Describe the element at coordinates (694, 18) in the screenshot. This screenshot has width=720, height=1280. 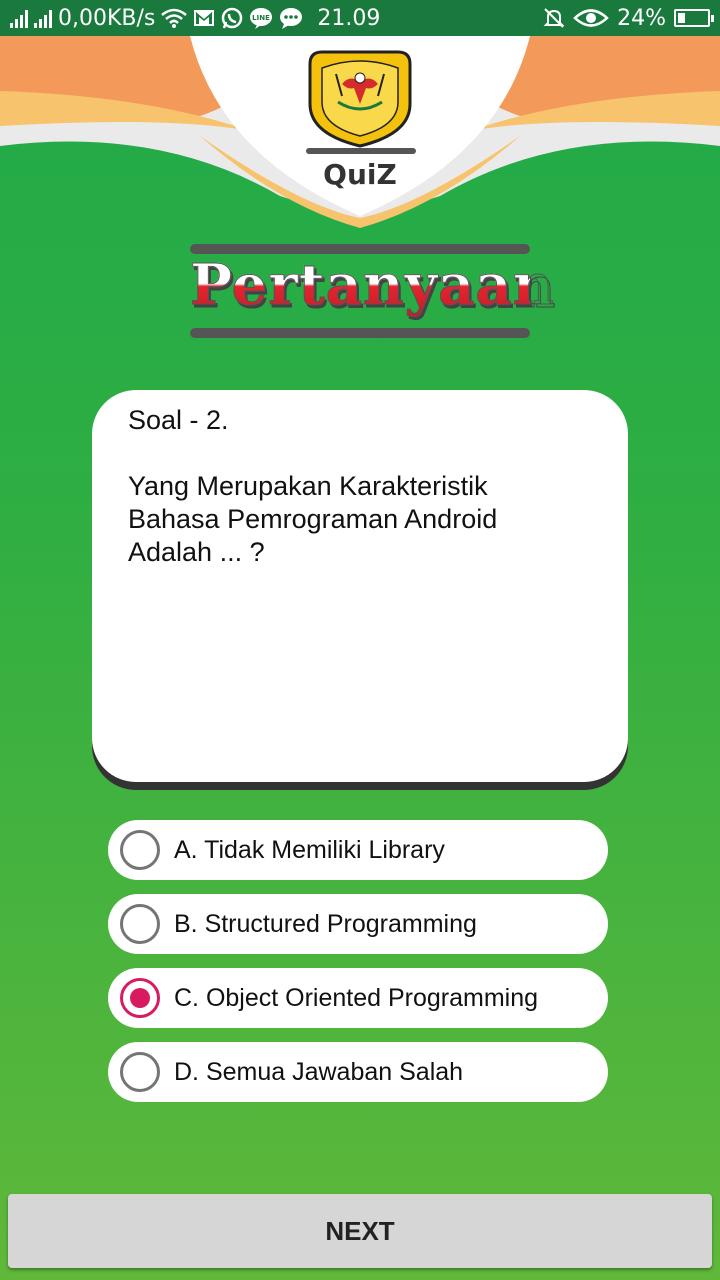
I see `battery-icon` at that location.